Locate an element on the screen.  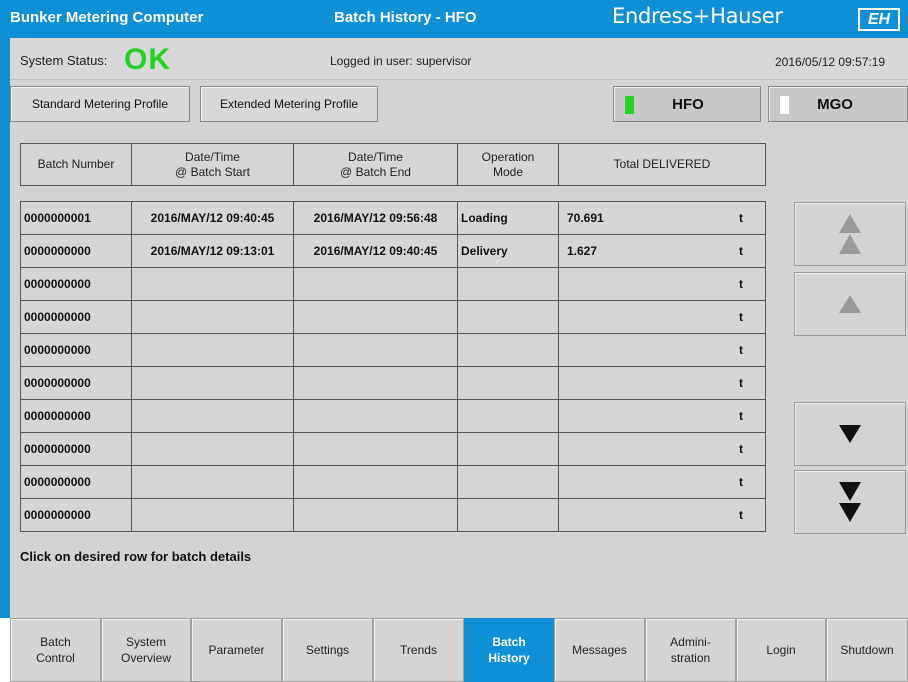
eh-logo: EH is located at coordinates (879, 19).